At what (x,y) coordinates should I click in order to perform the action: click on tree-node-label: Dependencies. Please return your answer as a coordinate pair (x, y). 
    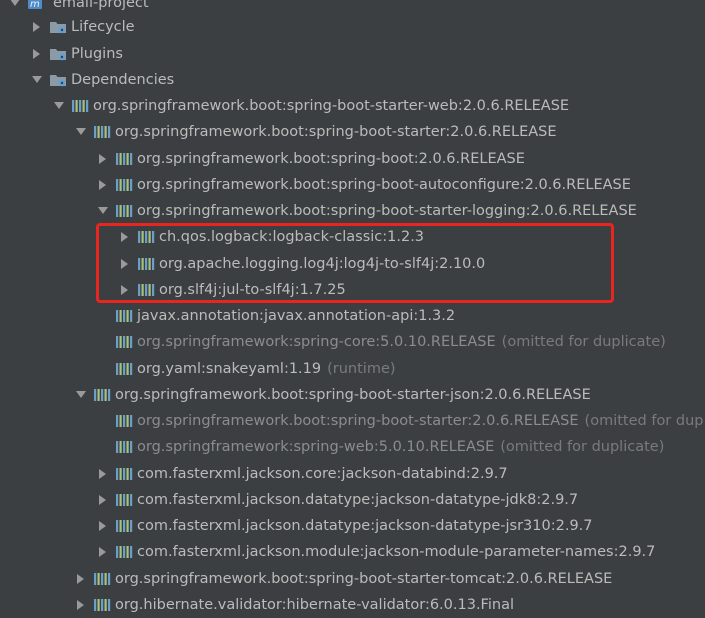
    Looking at the image, I should click on (123, 80).